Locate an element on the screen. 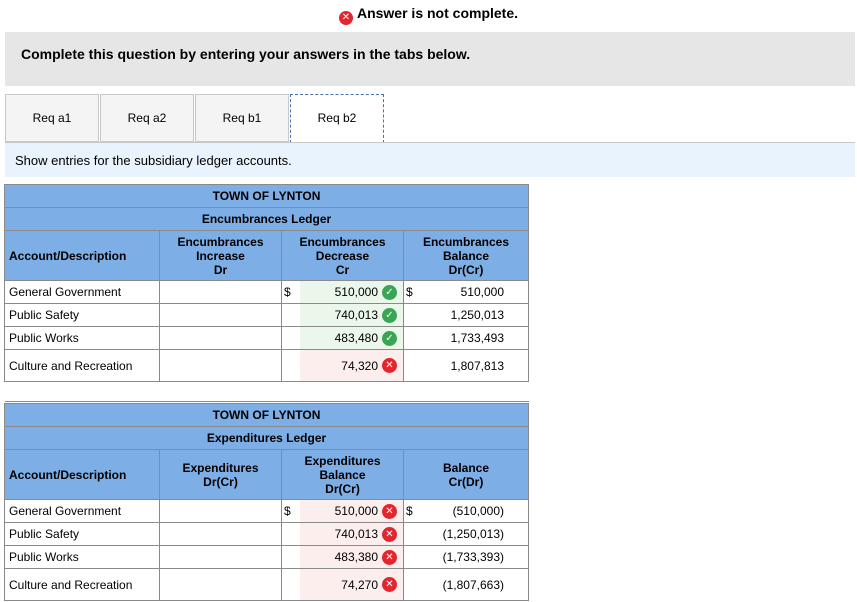  table-row: General Government $ 510,000 ✕ $ (510,000) is located at coordinates (266, 511).